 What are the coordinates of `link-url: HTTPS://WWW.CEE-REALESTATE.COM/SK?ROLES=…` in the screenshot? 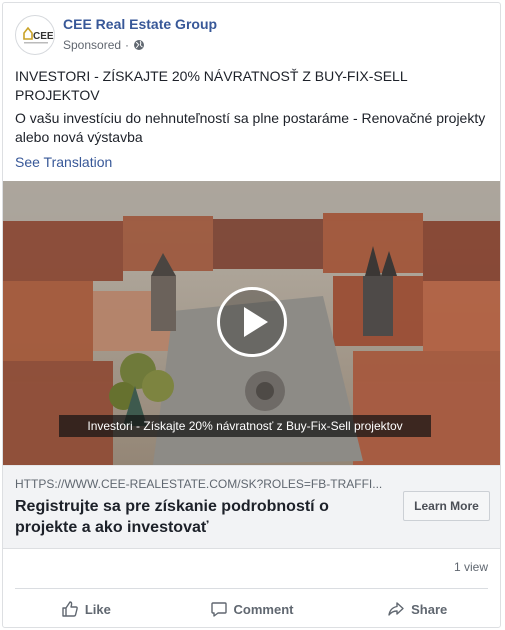 It's located at (200, 484).